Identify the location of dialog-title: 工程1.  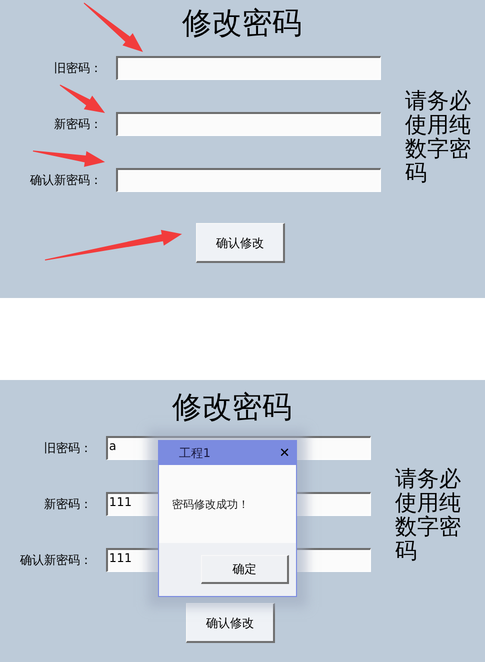
(195, 453).